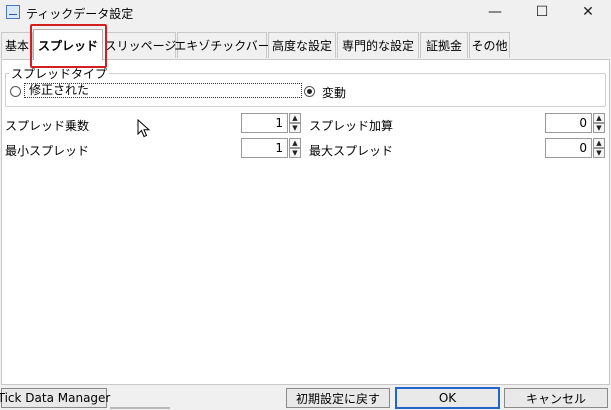 The width and height of the screenshot is (611, 410). I want to click on spread-addition-label: スプレッド加算, so click(351, 126).